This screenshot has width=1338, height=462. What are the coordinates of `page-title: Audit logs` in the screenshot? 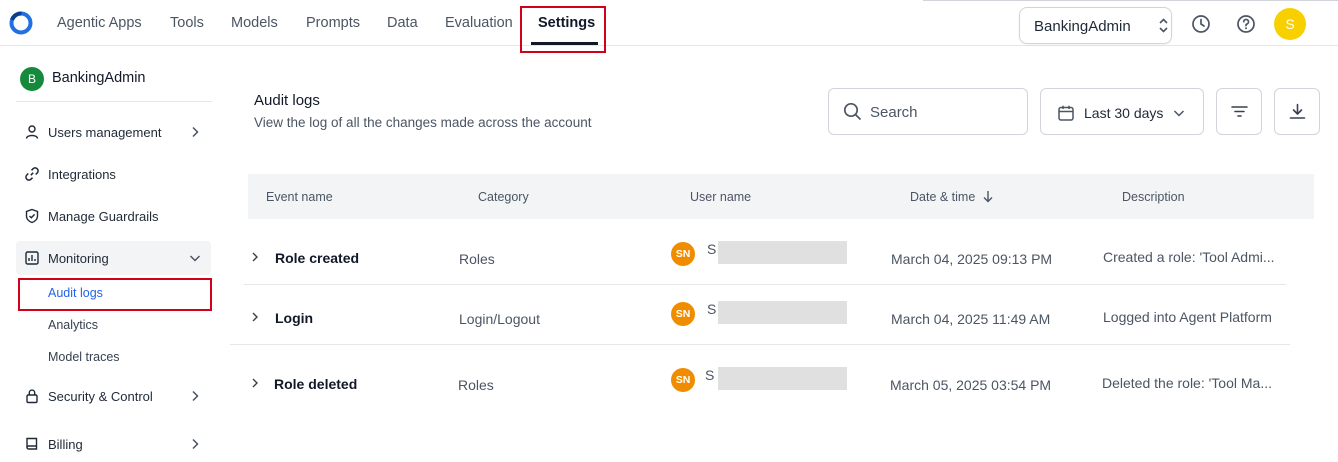 It's located at (287, 100).